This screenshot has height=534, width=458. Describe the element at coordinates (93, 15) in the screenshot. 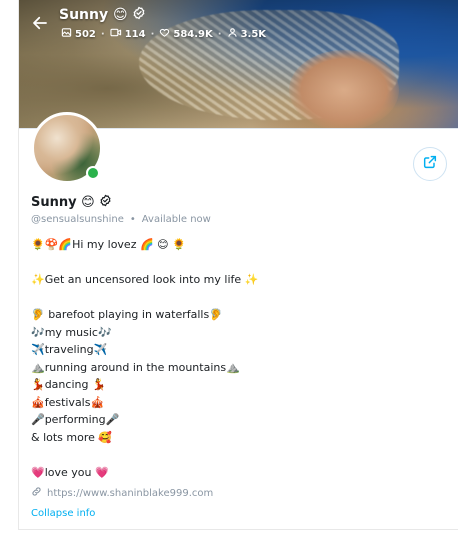

I see `header-name-text: Sunny 😊` at that location.